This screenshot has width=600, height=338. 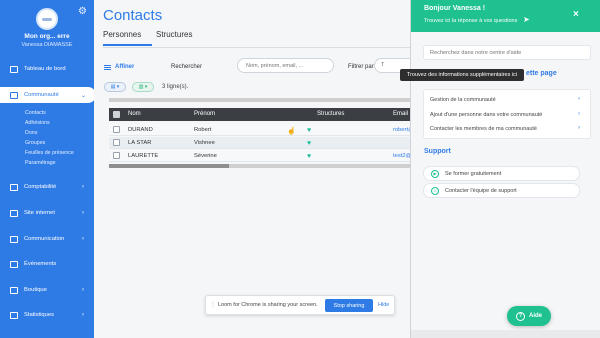 What do you see at coordinates (291, 131) in the screenshot?
I see `pointer-hand-icon: ☝` at bounding box center [291, 131].